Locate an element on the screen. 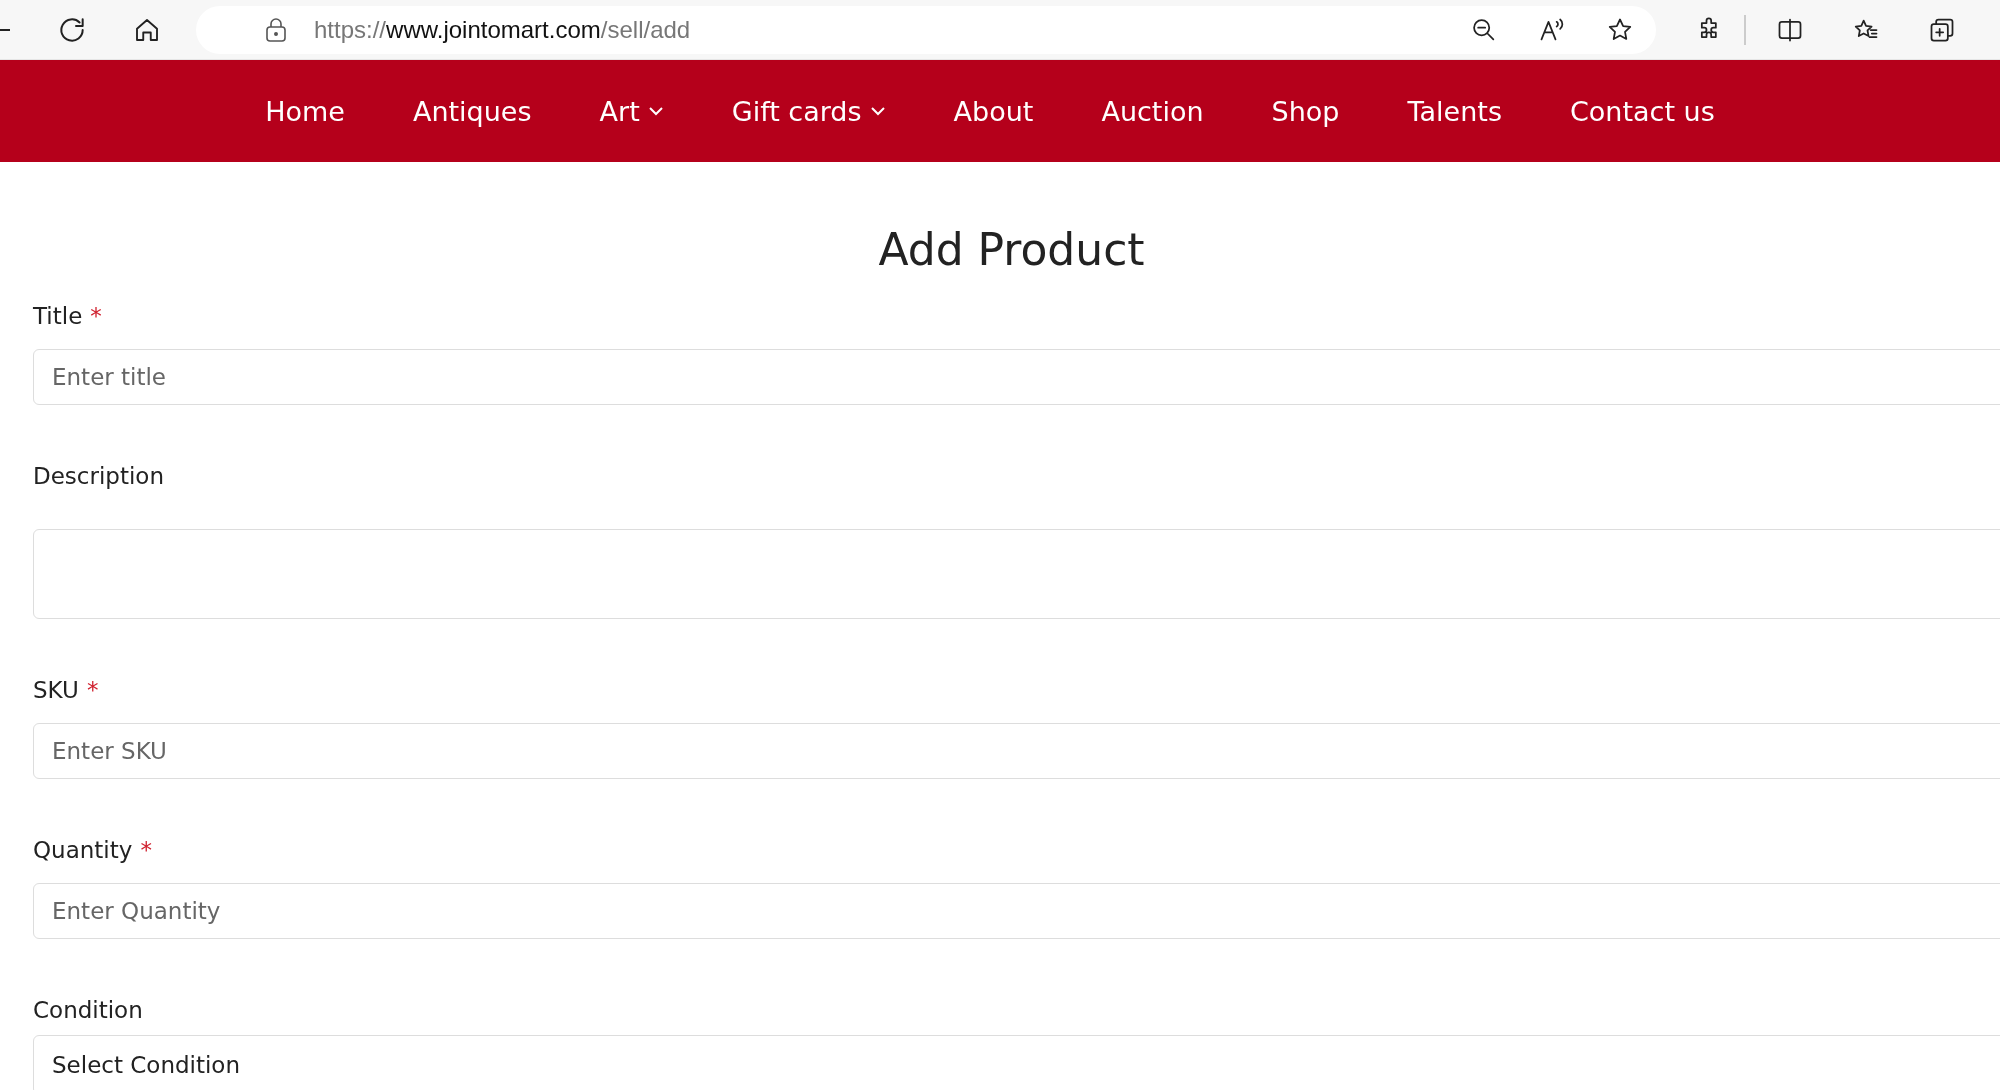 This screenshot has height=1090, width=2000. text-input: Enter SKU is located at coordinates (1016, 751).